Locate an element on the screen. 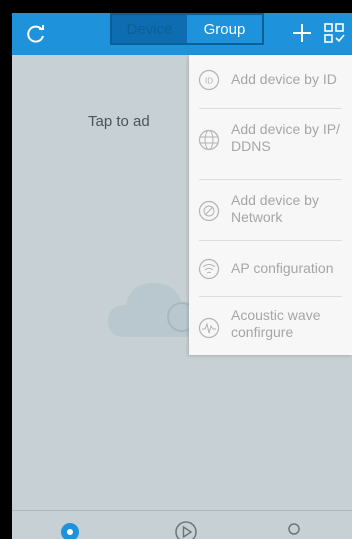 The height and width of the screenshot is (539, 352). profile-tab-icon is located at coordinates (294, 529).